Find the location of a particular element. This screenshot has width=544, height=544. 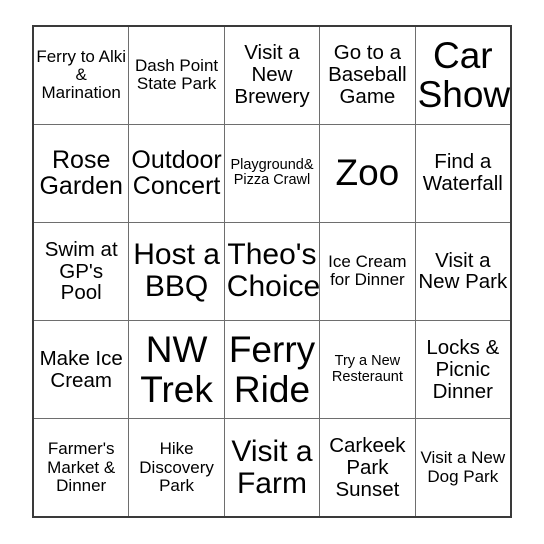

bingo-cell-r5c5: Visit a New Dog Park is located at coordinates (463, 468).